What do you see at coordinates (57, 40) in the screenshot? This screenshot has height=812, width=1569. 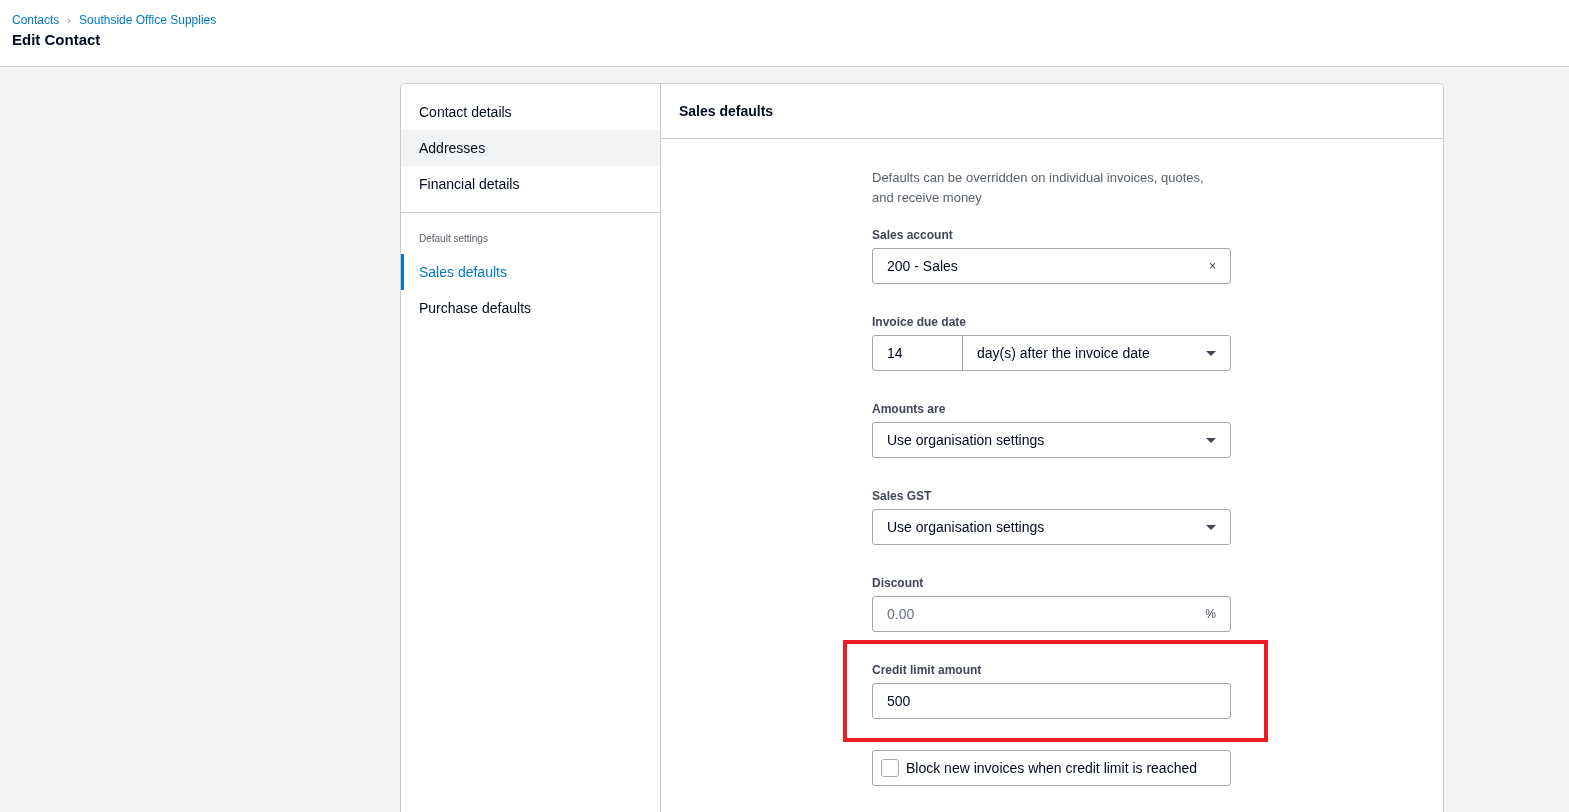 I see `page-title: Edit Contact` at bounding box center [57, 40].